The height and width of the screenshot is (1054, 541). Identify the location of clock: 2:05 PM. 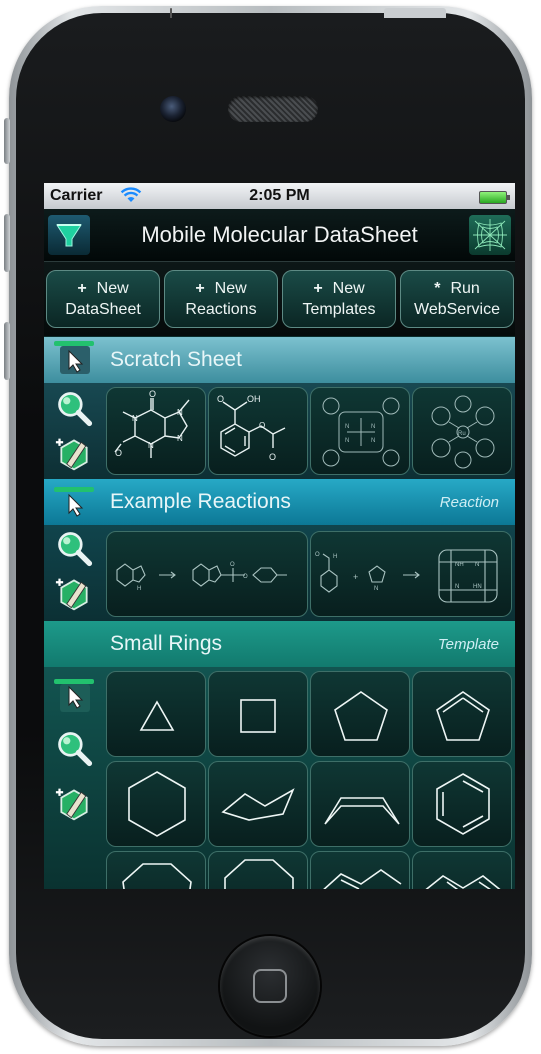
(279, 195).